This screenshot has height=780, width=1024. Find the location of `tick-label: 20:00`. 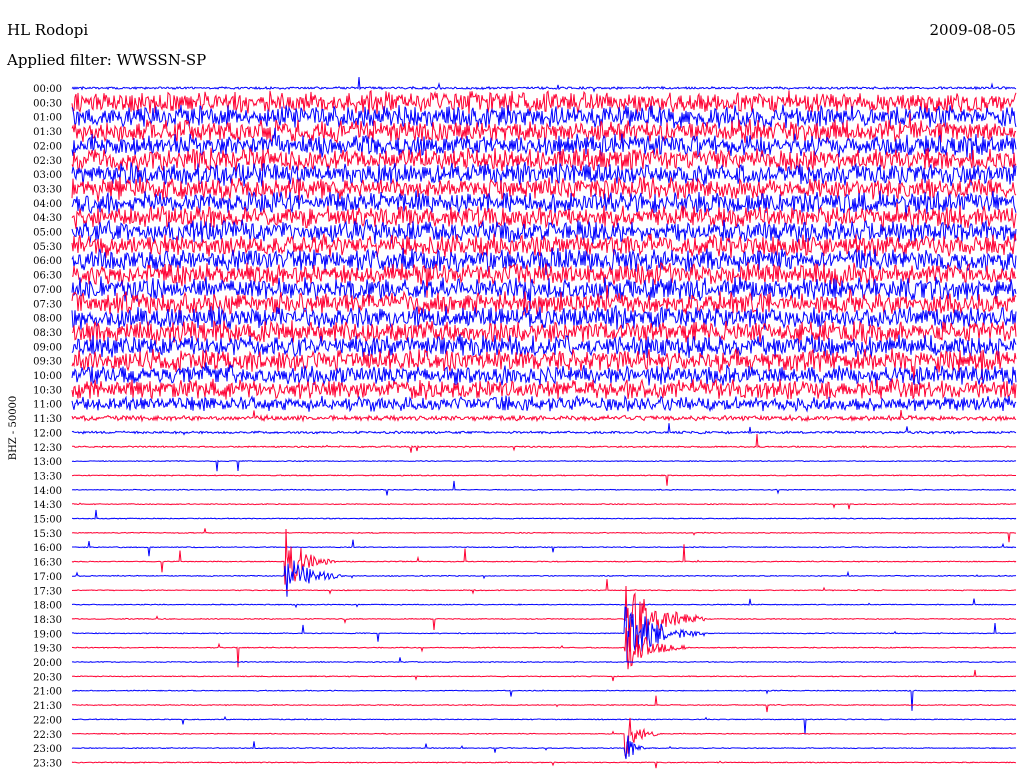

tick-label: 20:00 is located at coordinates (47, 663).